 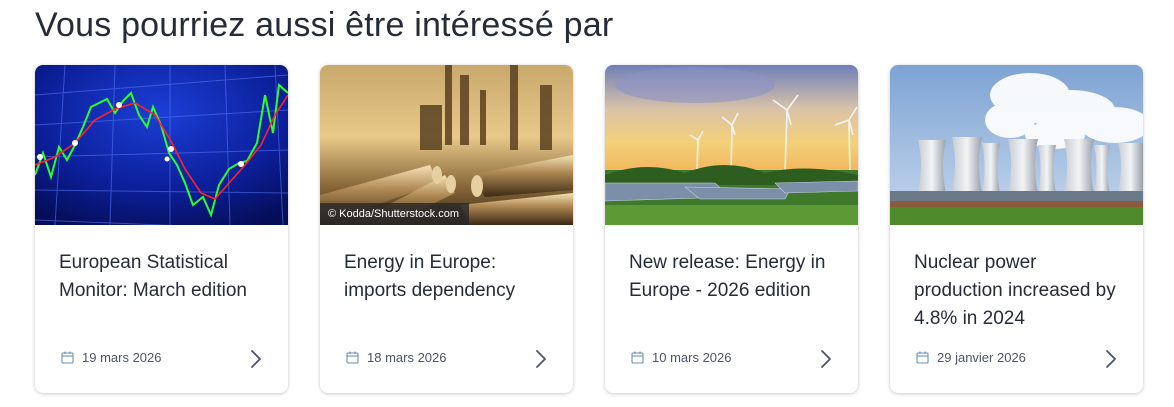 What do you see at coordinates (395, 214) in the screenshot?
I see `image-credit: © Kodda/Shutterstock.com` at bounding box center [395, 214].